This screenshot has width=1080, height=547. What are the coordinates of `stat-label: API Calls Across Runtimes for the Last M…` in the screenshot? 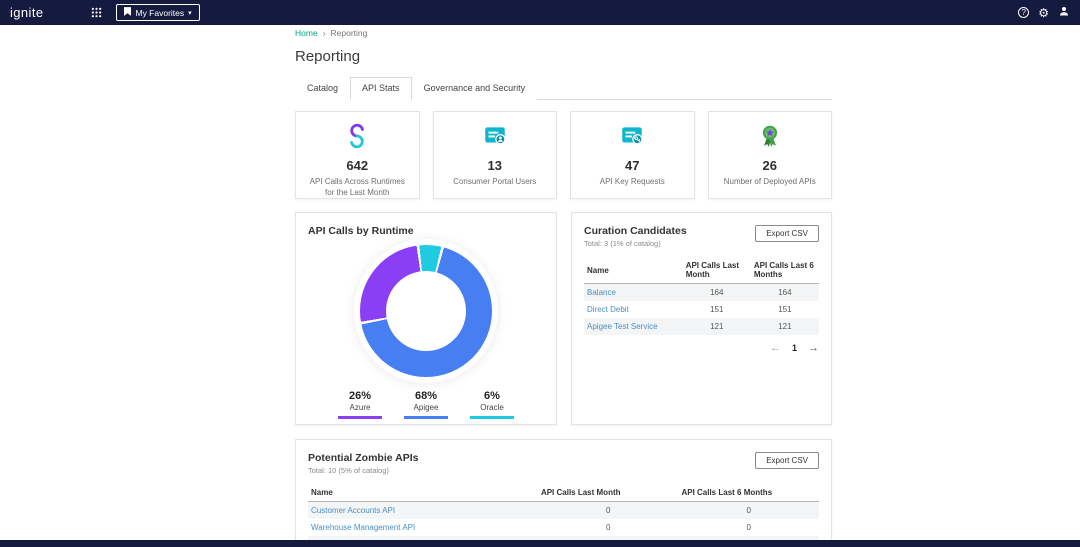 It's located at (357, 187).